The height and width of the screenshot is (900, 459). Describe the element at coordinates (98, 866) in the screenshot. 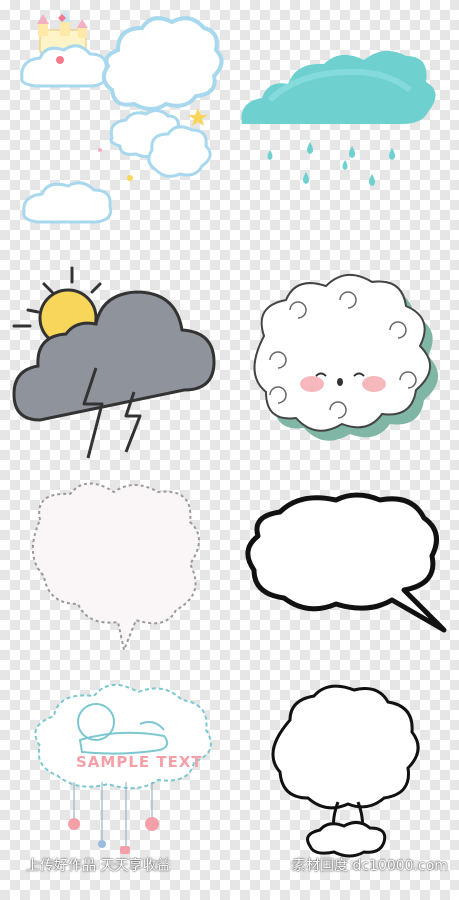

I see `watermark-left: 上传好作品 天天享收益` at that location.